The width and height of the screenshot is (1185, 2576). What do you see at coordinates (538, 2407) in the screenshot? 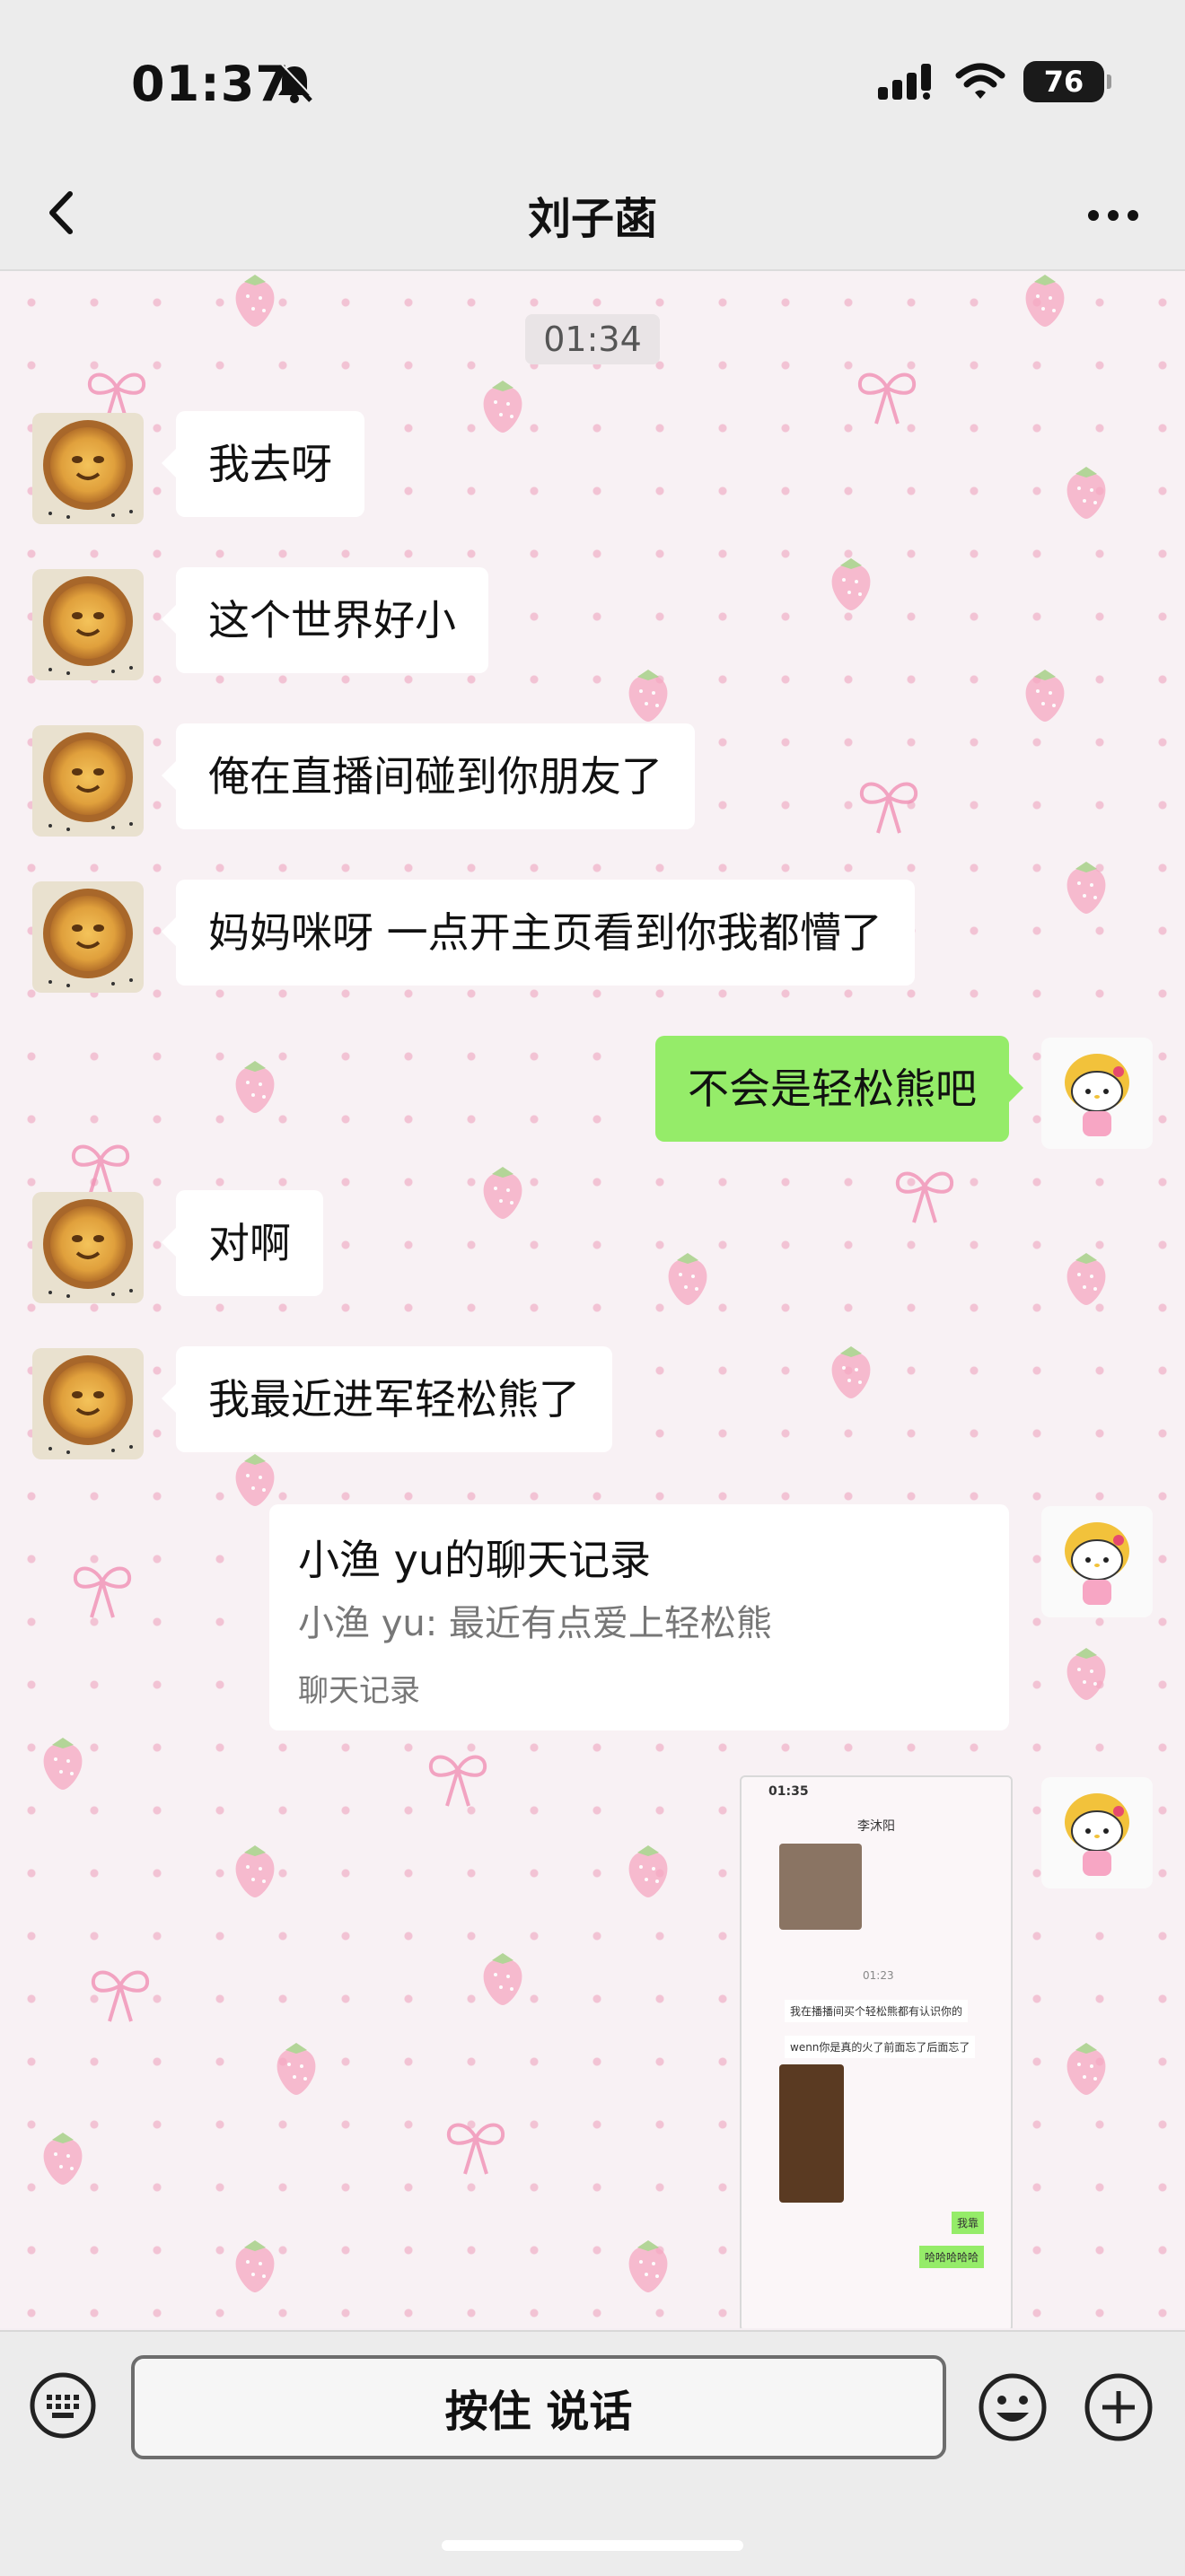
I see `hold-to-talk-button: 按住 说话` at bounding box center [538, 2407].